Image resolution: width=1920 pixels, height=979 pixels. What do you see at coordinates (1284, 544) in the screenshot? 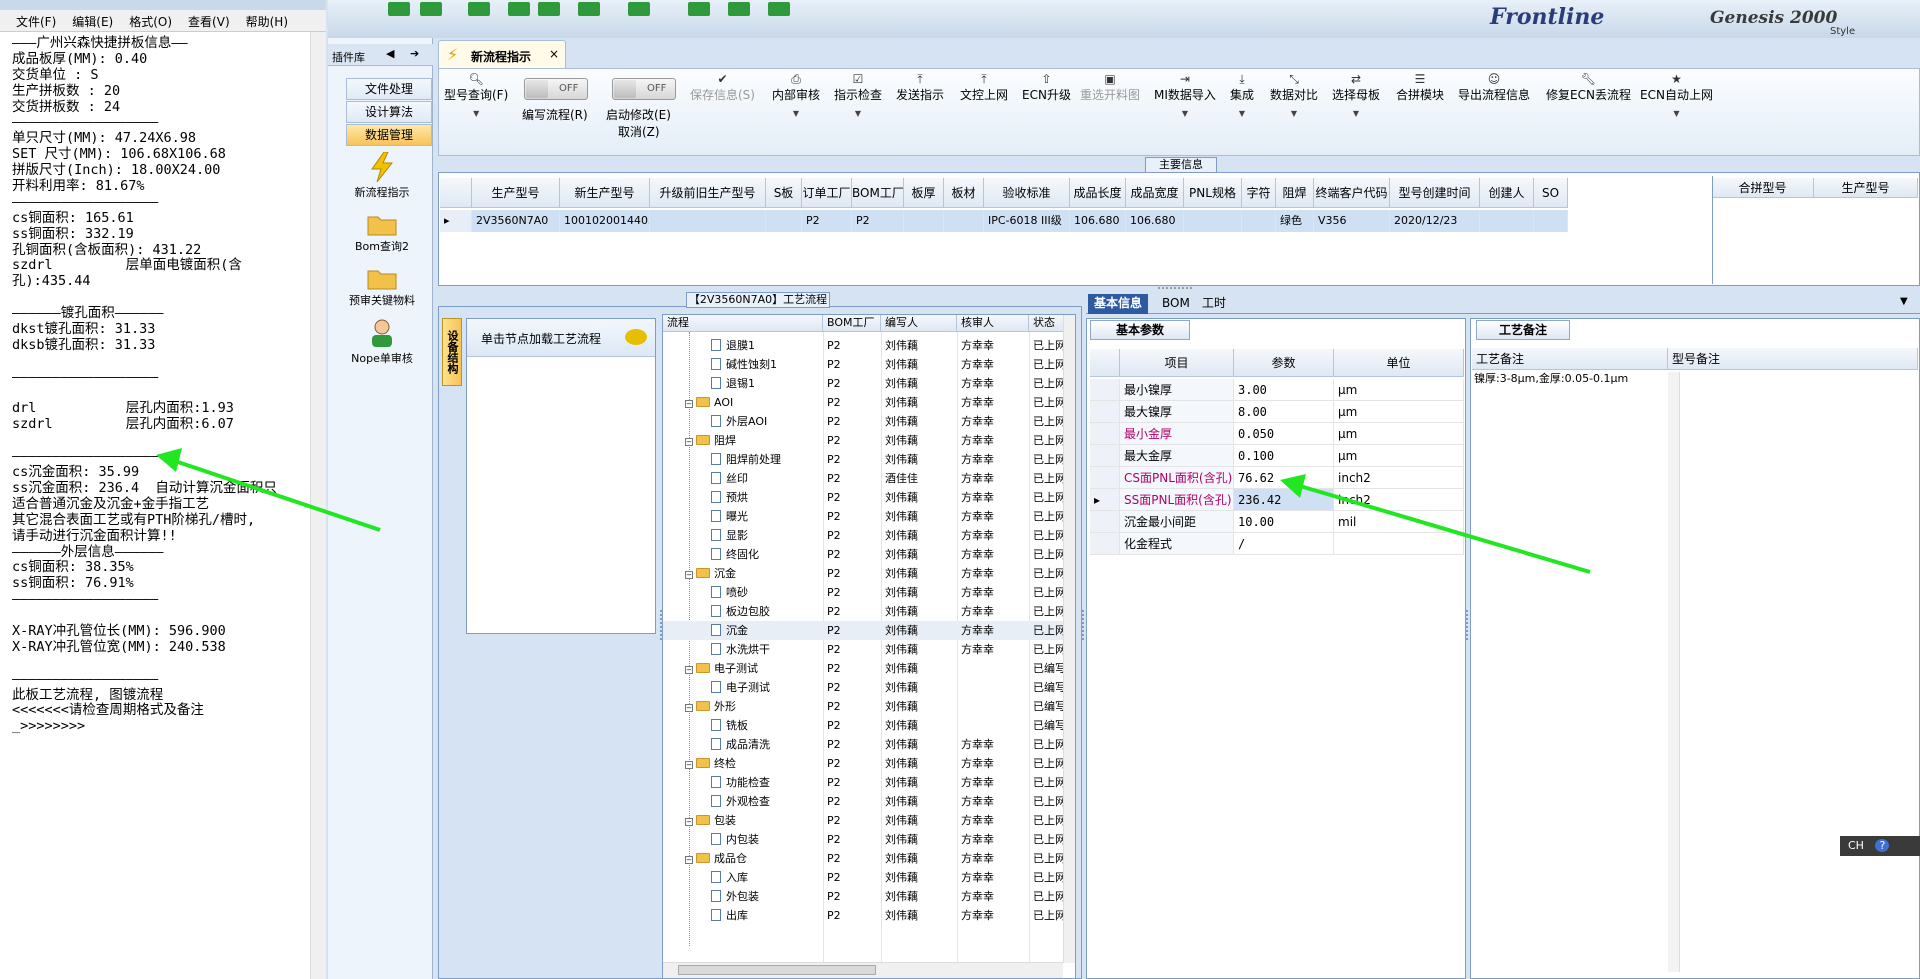
I see `param-value-cell: /` at bounding box center [1284, 544].